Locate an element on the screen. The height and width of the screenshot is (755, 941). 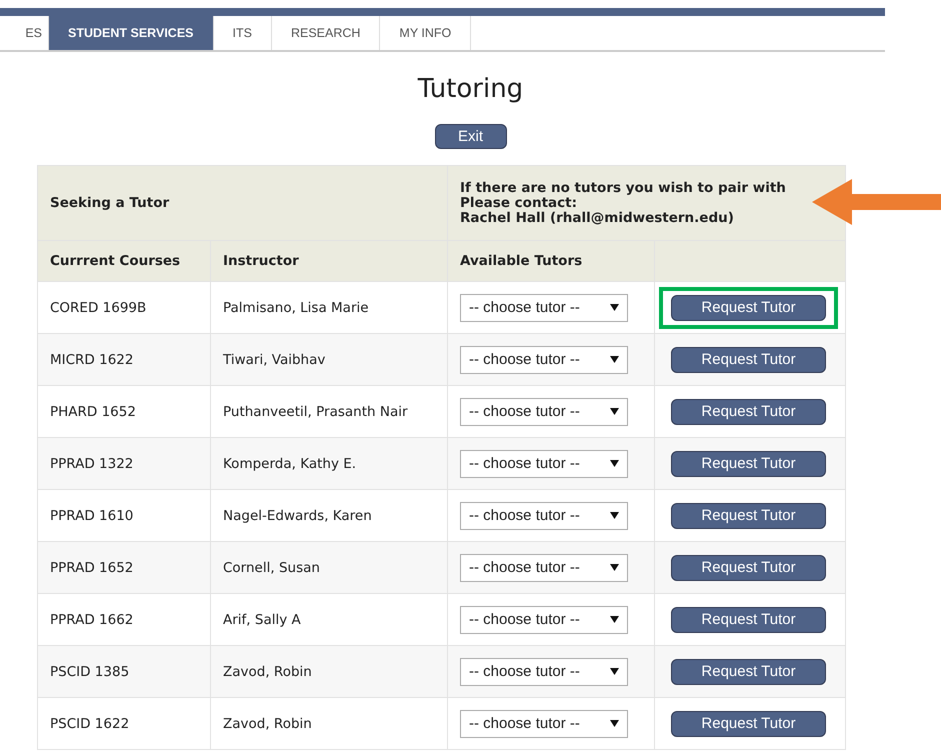
instructor-name: Cornell, Susan is located at coordinates (271, 568).